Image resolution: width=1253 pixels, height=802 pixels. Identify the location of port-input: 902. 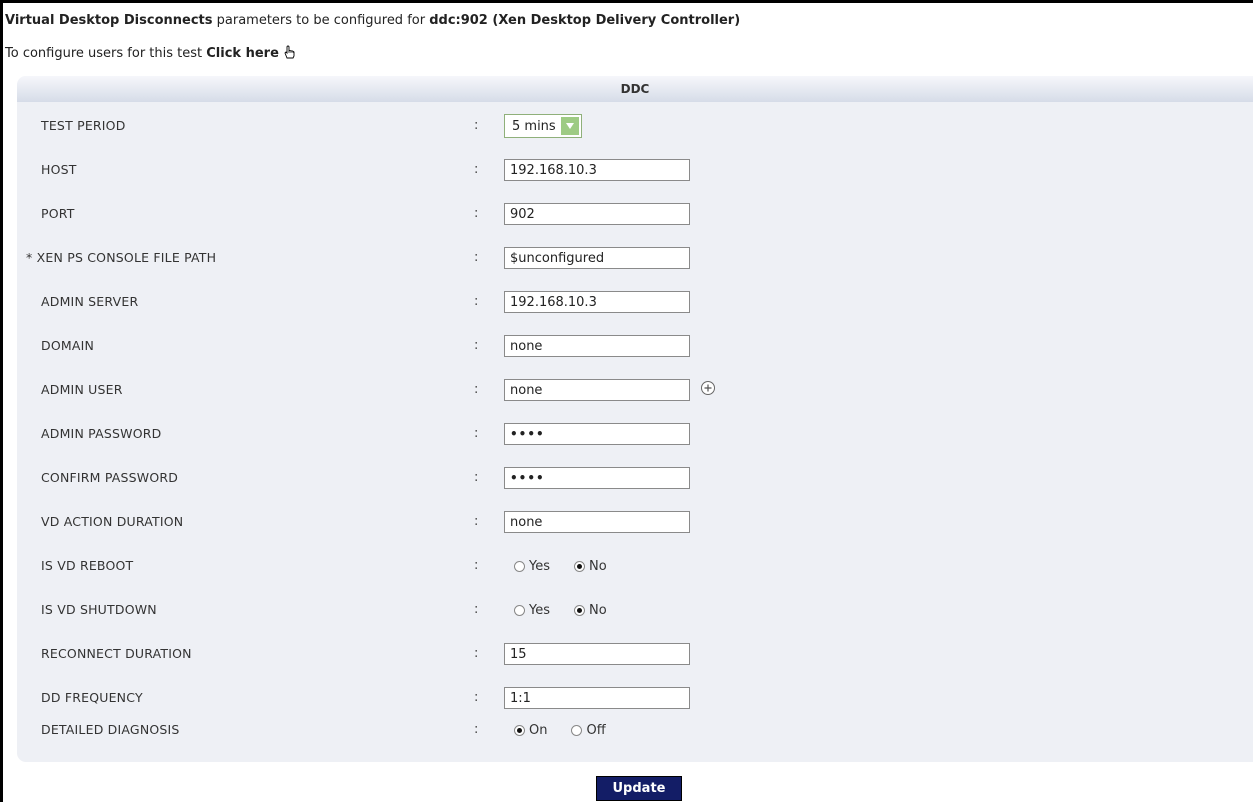
(597, 214).